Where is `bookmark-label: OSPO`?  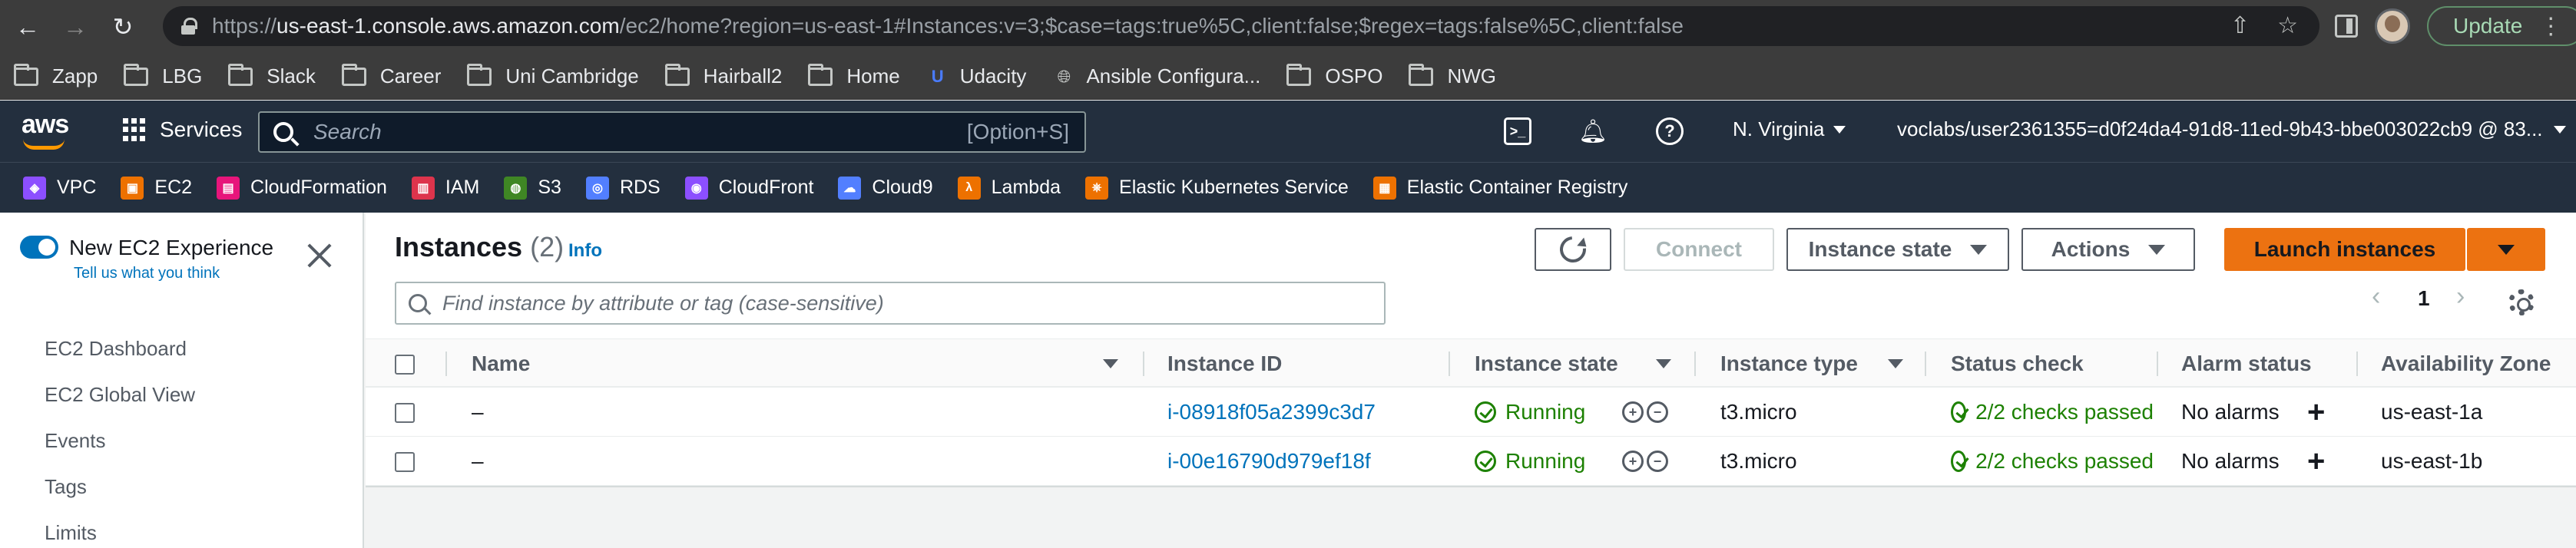 bookmark-label: OSPO is located at coordinates (1354, 75).